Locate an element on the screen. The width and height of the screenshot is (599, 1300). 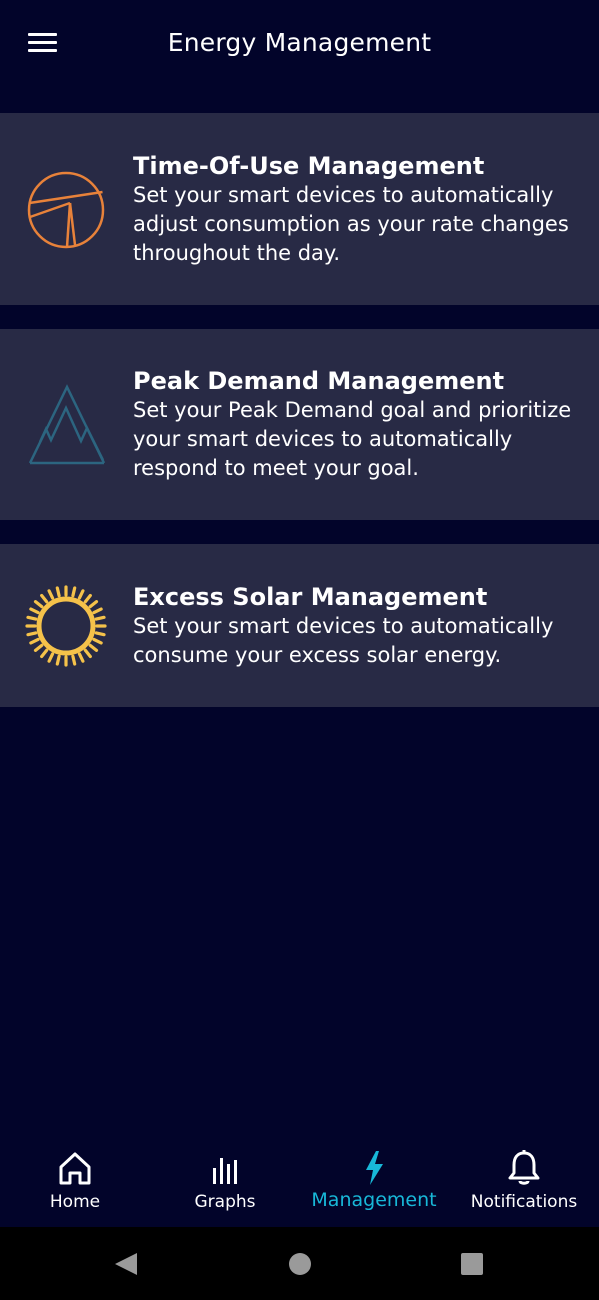
nav-item-notifications: Notifications is located at coordinates (524, 1183).